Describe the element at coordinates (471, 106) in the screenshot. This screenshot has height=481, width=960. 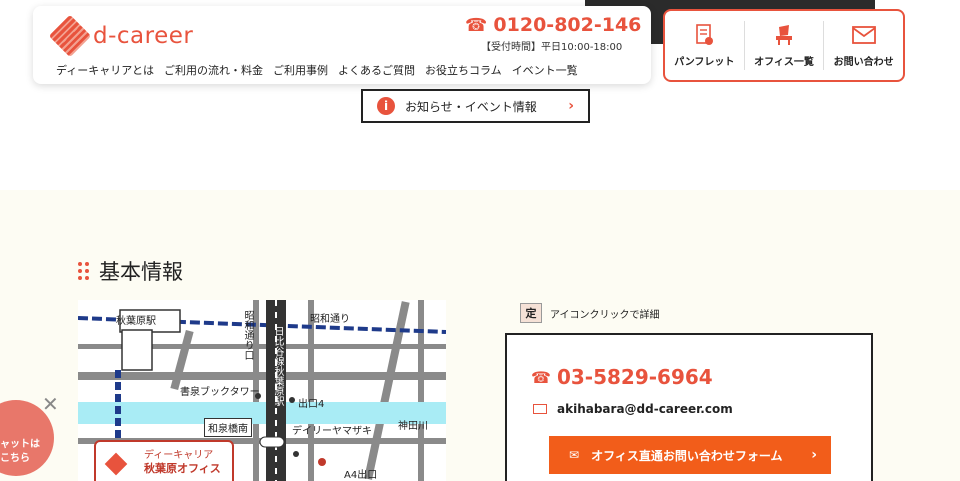
I see `news-event-label: お知らせ・イベント情報` at that location.